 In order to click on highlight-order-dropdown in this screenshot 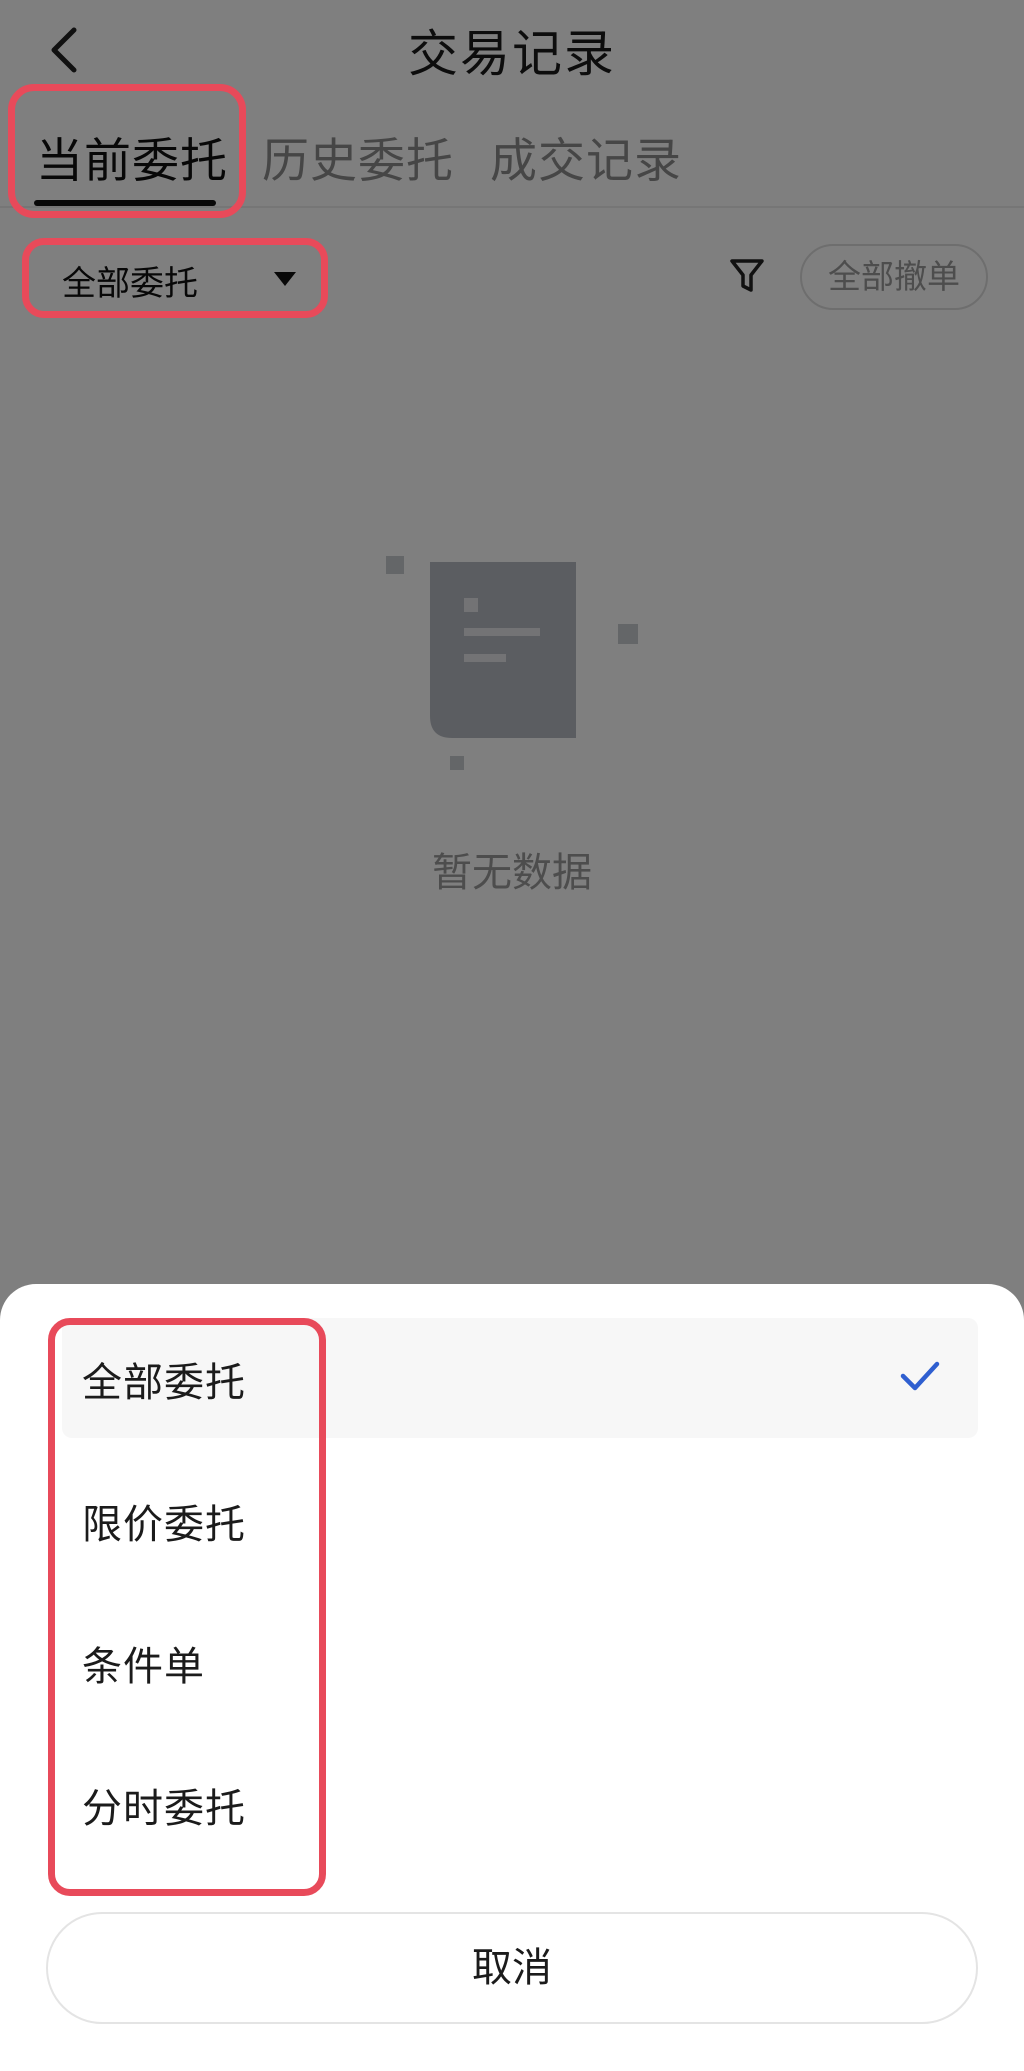, I will do `click(175, 278)`.